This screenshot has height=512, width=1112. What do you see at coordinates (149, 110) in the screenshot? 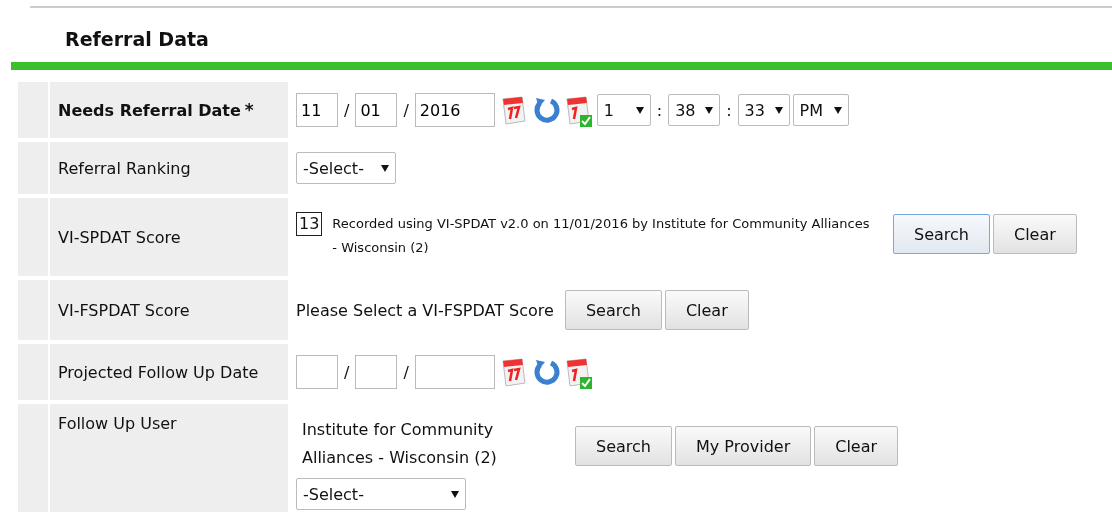
I see `field-label: Needs Referral Date` at bounding box center [149, 110].